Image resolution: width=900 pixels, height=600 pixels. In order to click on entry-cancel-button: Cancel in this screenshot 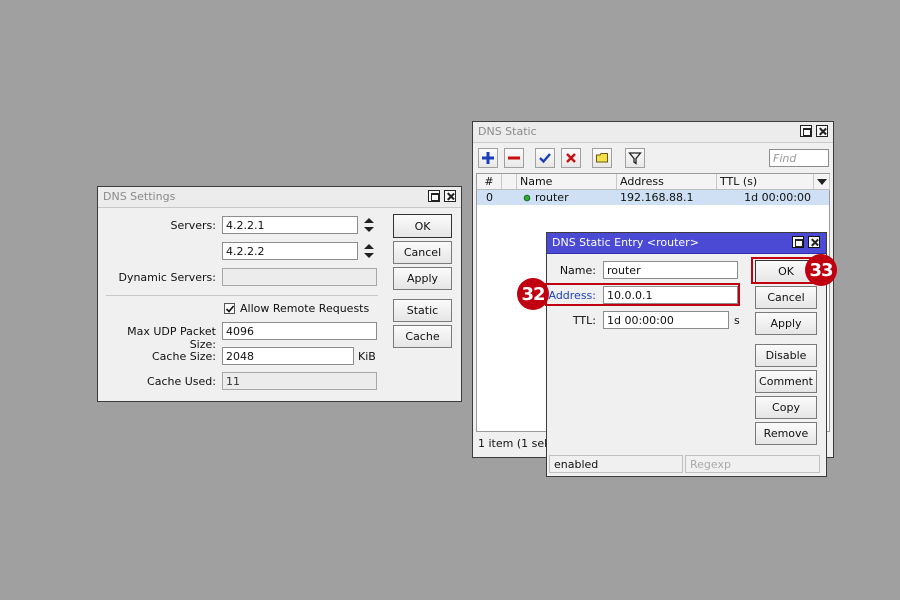, I will do `click(786, 297)`.